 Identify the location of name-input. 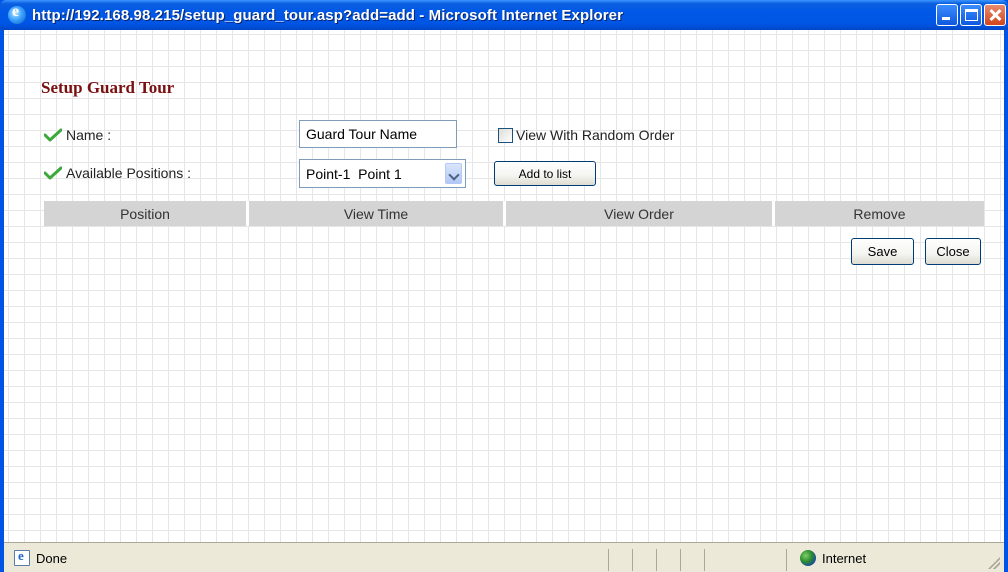
(378, 134).